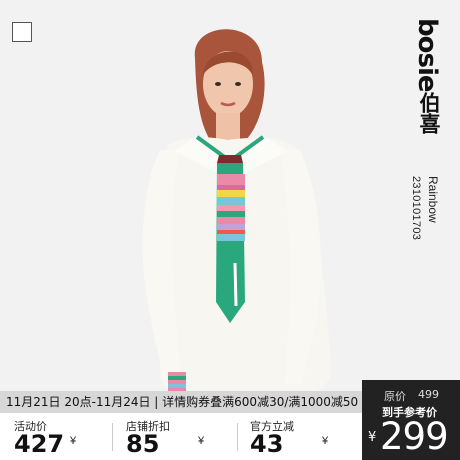 The height and width of the screenshot is (460, 460). I want to click on brand-logo: bosie, so click(427, 55).